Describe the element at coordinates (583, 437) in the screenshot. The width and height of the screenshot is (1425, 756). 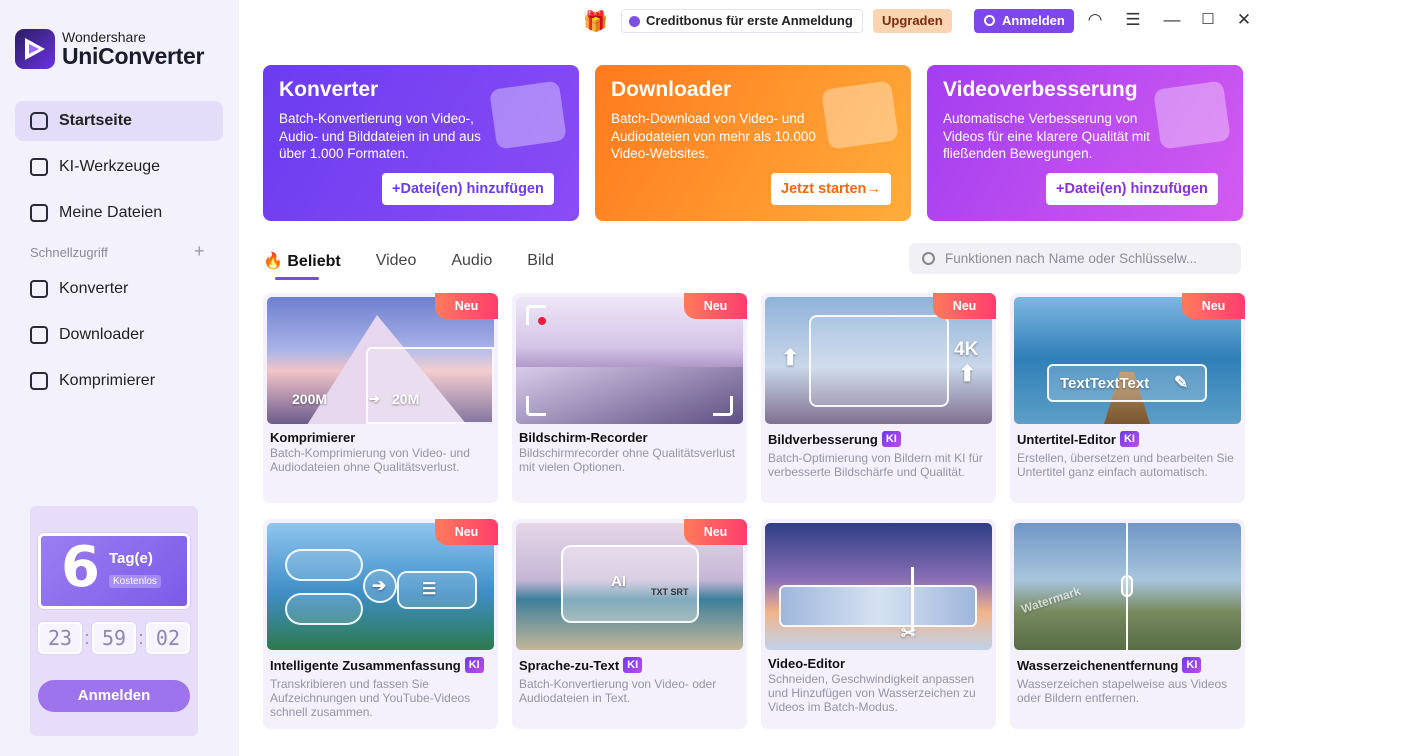
I see `tool-title: Bildschirm-Recorder` at that location.